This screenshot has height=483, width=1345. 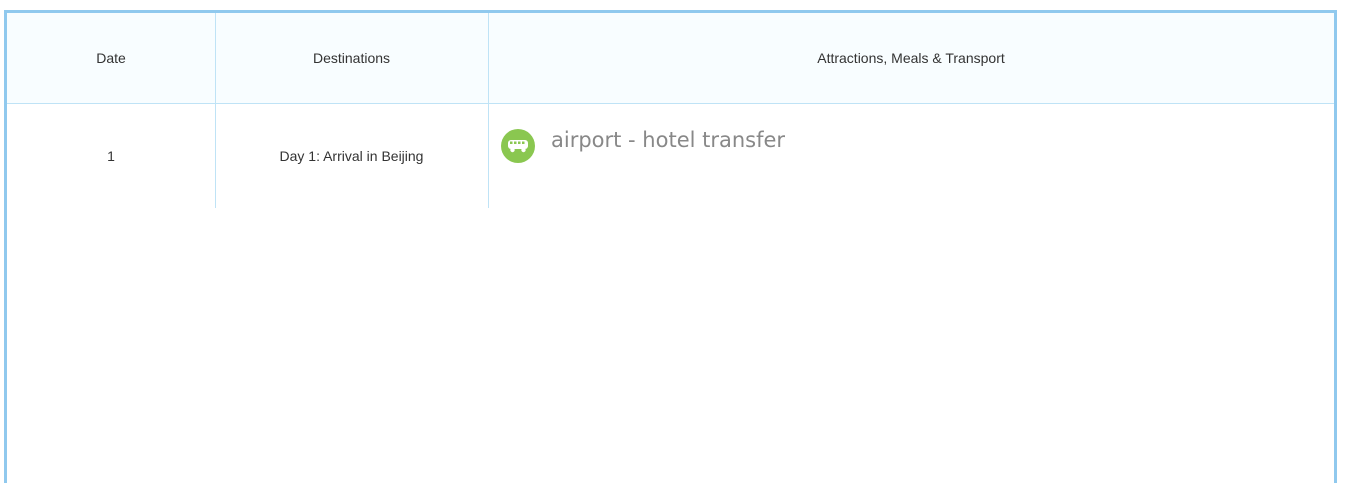 What do you see at coordinates (518, 146) in the screenshot?
I see `bus-icon` at bounding box center [518, 146].